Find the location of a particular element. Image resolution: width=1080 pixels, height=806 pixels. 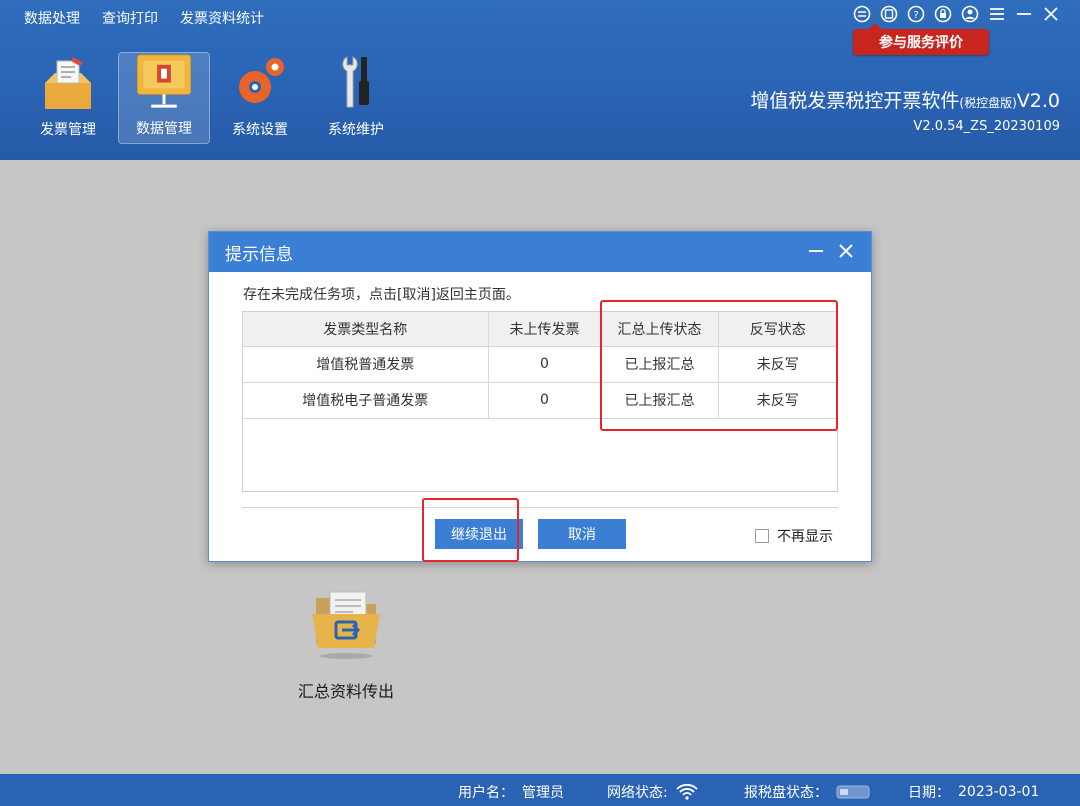

cell-invoice-type: 增值税普通发票 is located at coordinates (366, 364).